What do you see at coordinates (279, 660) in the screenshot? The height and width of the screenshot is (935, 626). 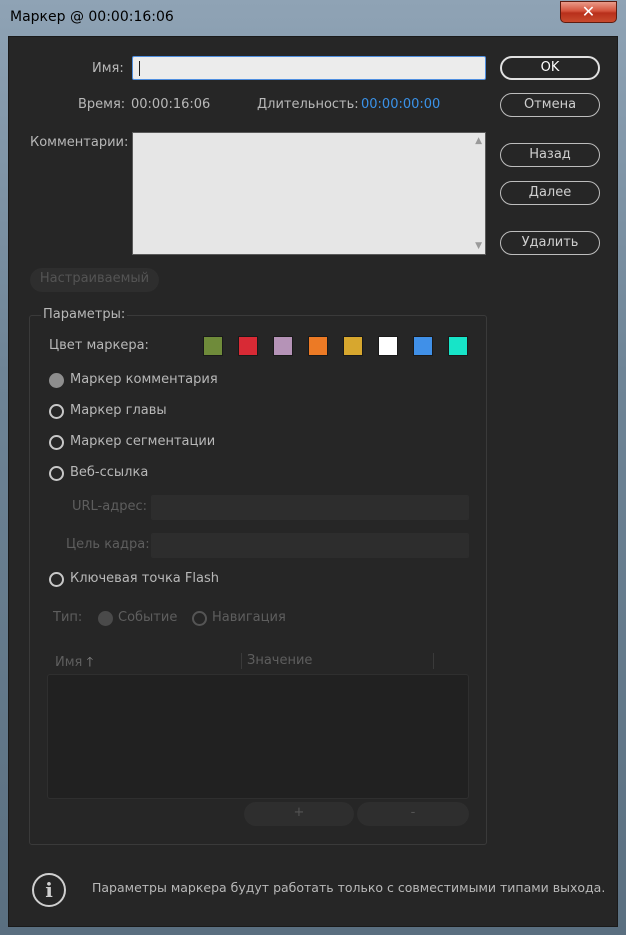 I see `column-header-value: Значение` at bounding box center [279, 660].